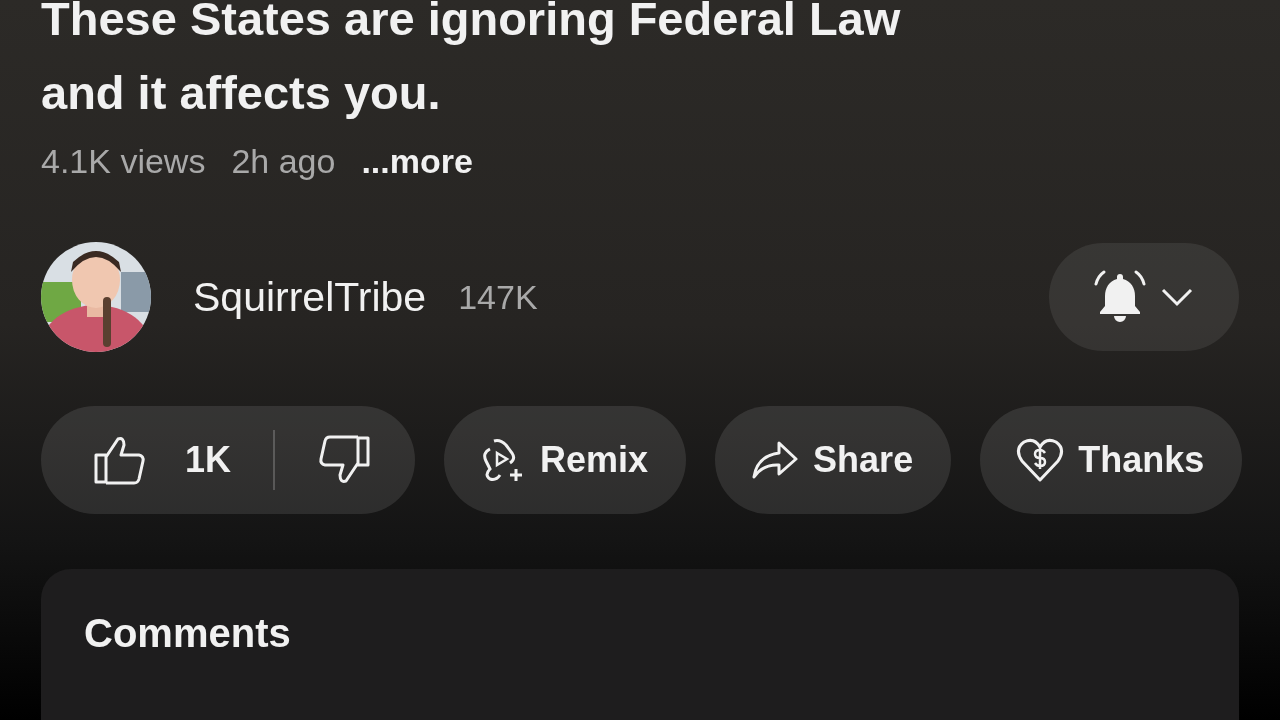 Image resolution: width=1280 pixels, height=720 pixels. I want to click on thumbs-up-icon, so click(120, 460).